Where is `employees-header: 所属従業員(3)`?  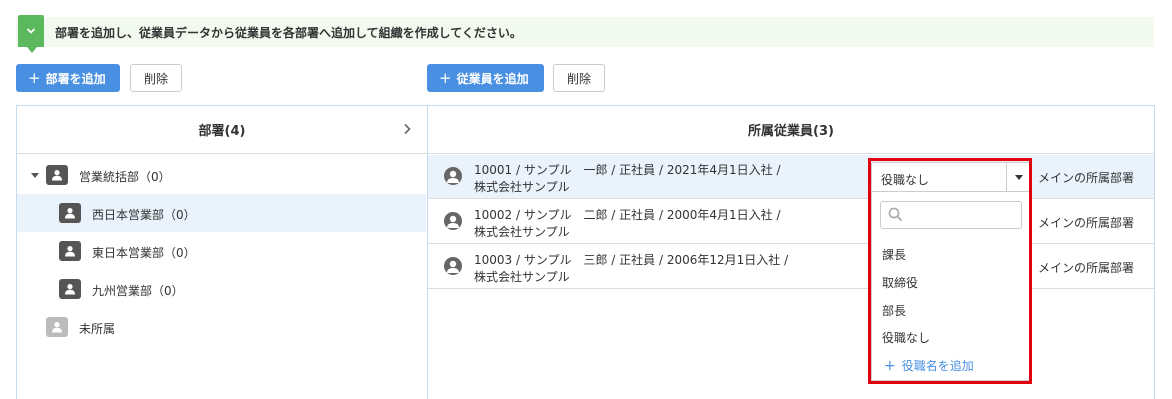
employees-header: 所属従業員(3) is located at coordinates (791, 130).